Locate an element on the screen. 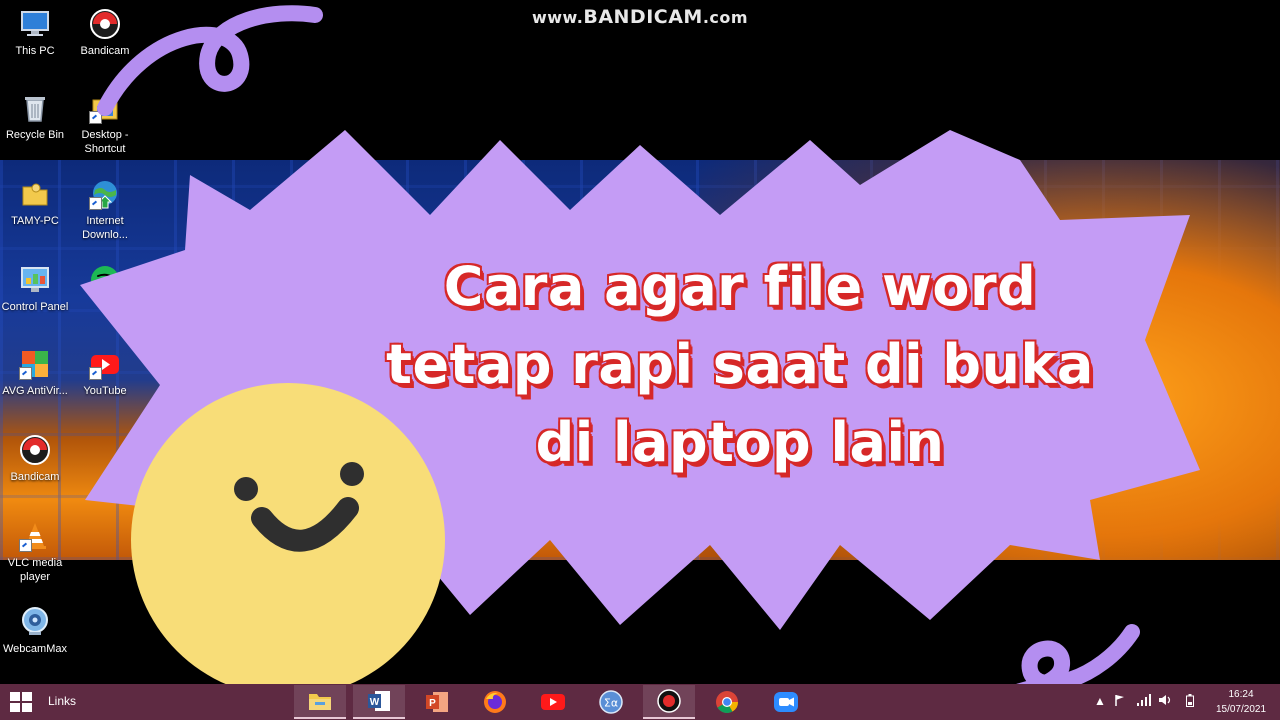  desktop-icon-label: Recycle Bin is located at coordinates (35, 135).